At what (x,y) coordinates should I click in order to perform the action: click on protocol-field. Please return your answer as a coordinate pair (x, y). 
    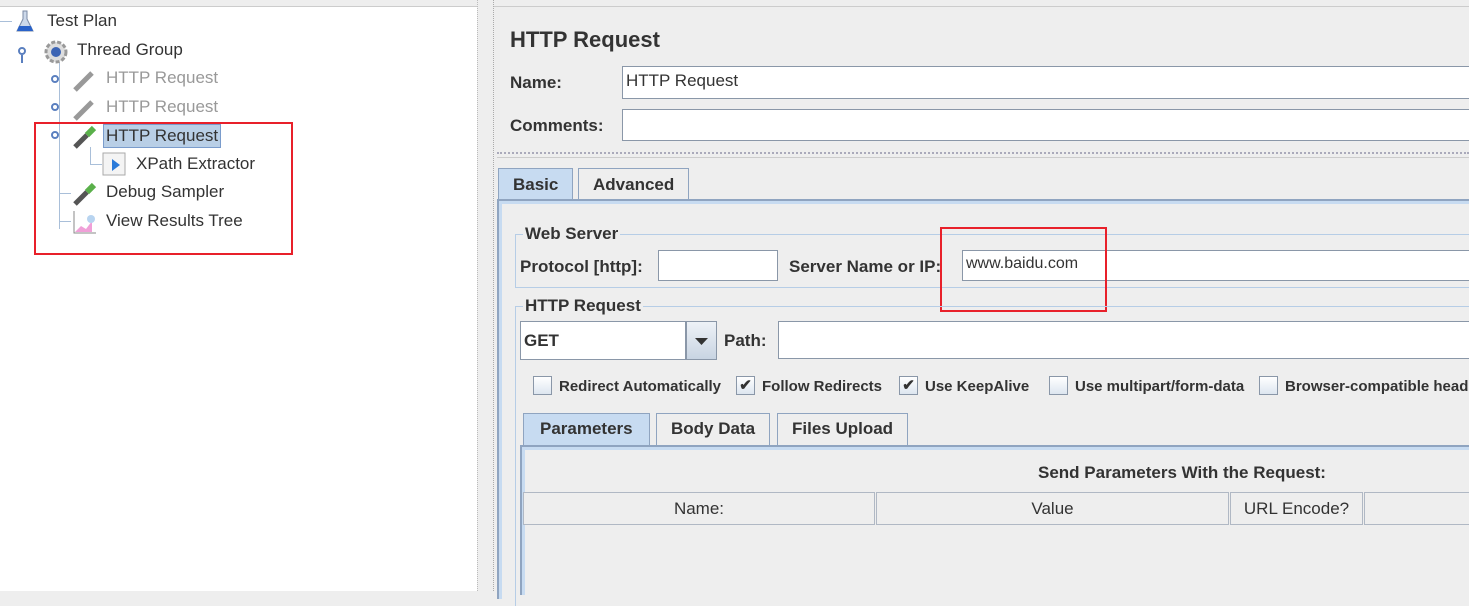
    Looking at the image, I should click on (718, 265).